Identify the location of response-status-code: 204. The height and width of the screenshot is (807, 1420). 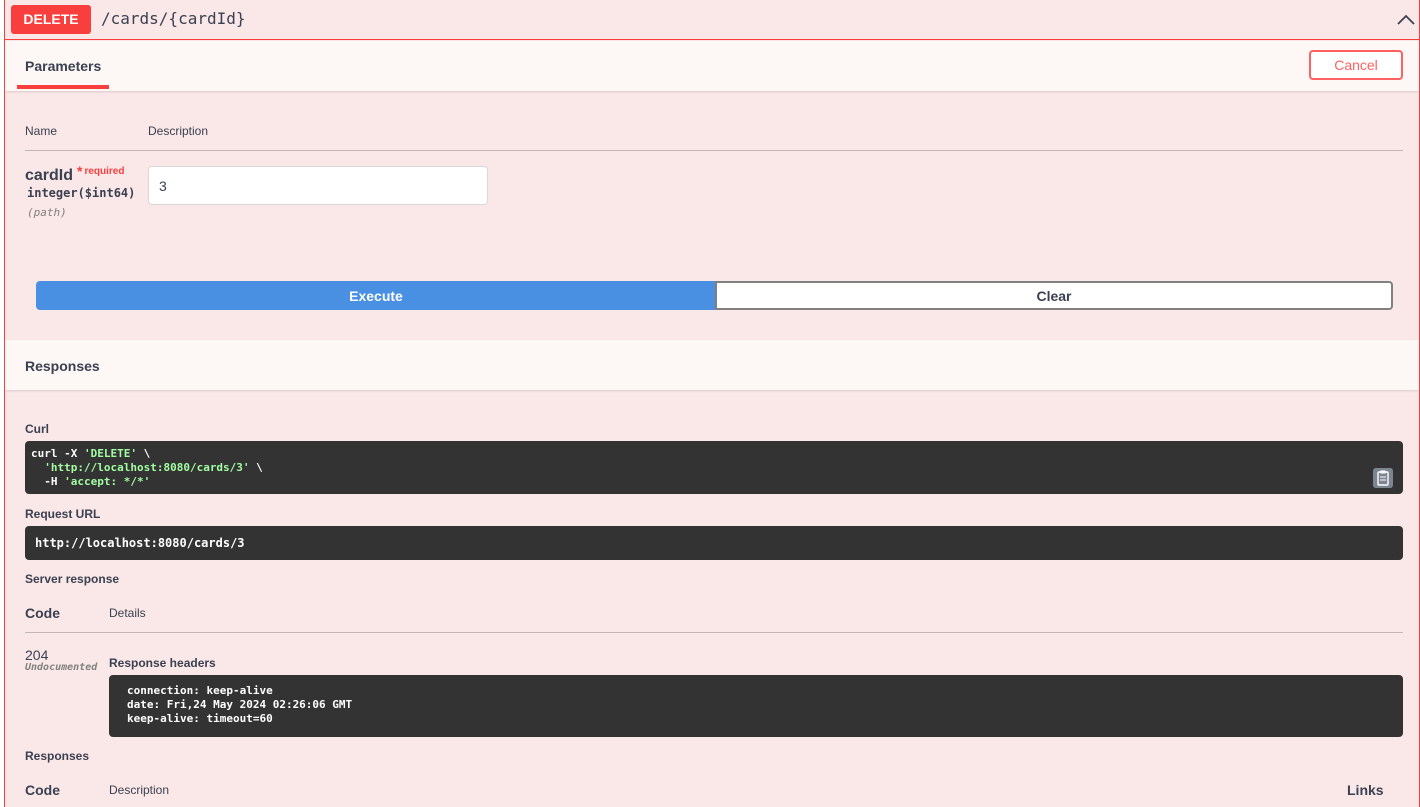
(37, 655).